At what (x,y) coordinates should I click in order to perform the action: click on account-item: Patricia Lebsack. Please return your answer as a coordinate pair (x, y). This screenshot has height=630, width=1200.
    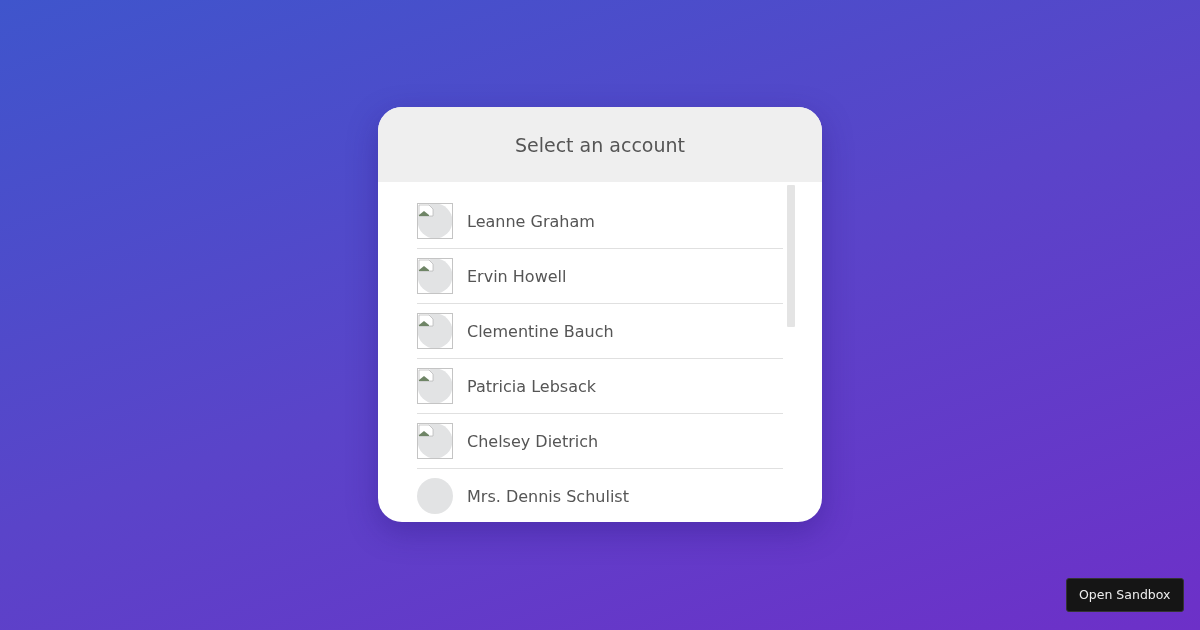
    Looking at the image, I should click on (600, 386).